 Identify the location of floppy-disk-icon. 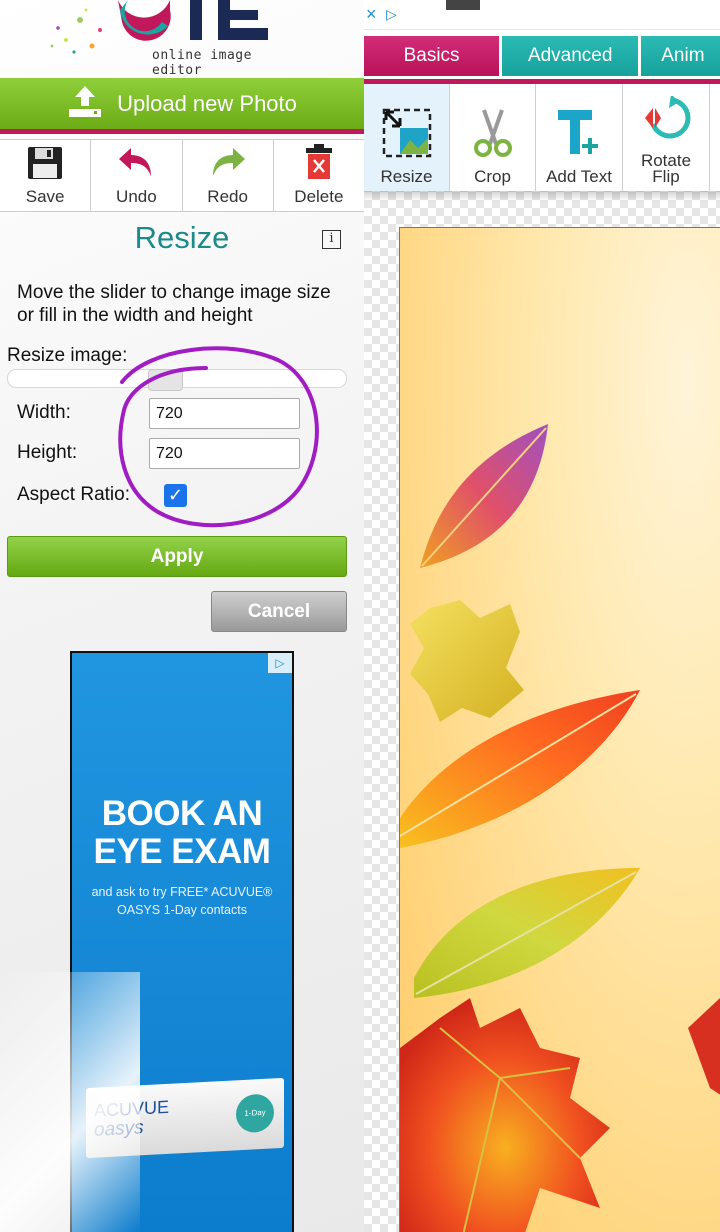
(45, 166).